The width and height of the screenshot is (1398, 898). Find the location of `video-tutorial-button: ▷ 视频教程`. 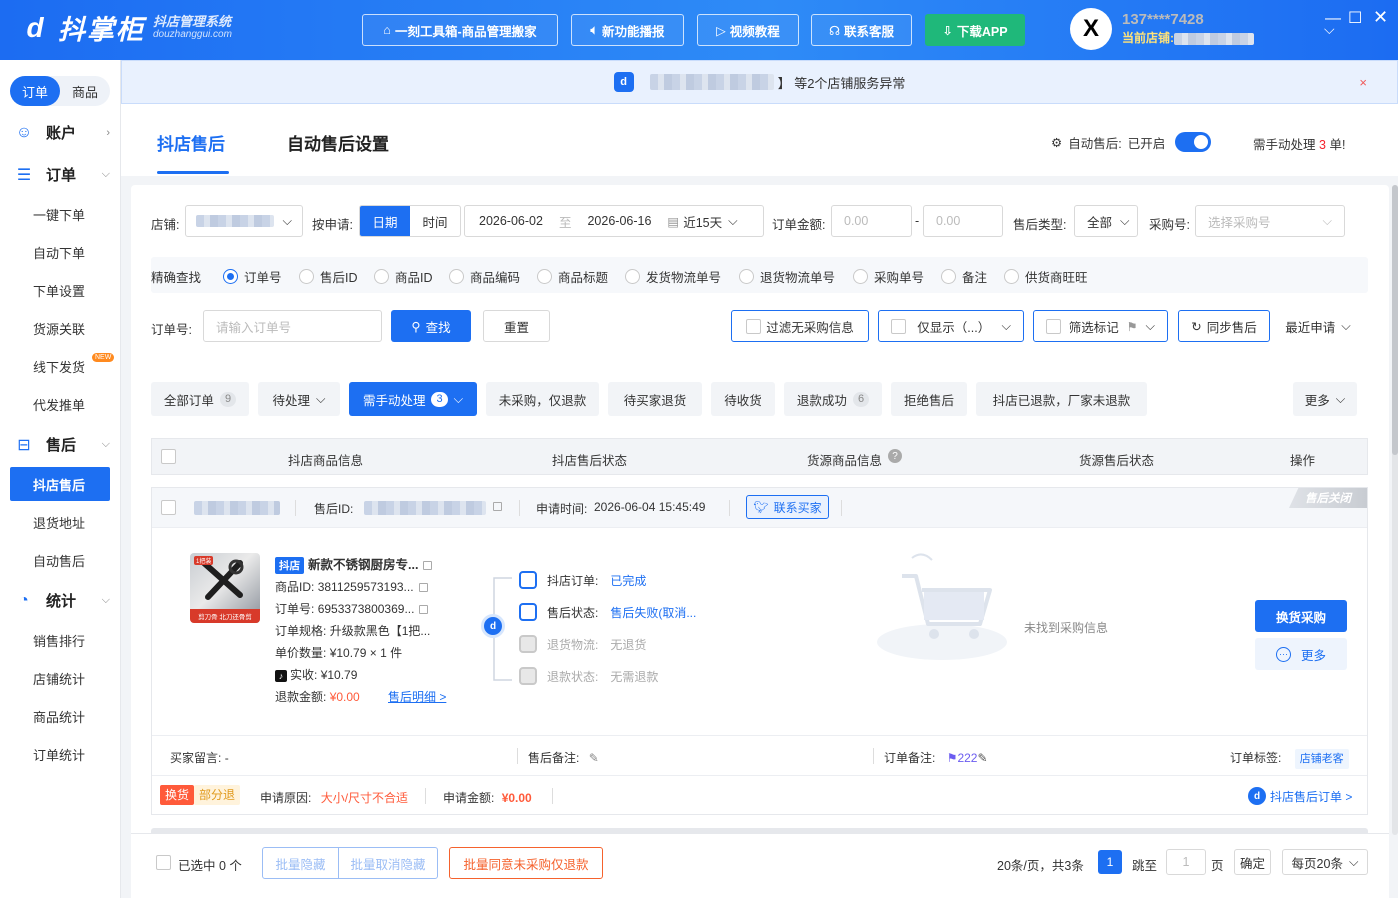

video-tutorial-button: ▷ 视频教程 is located at coordinates (748, 30).